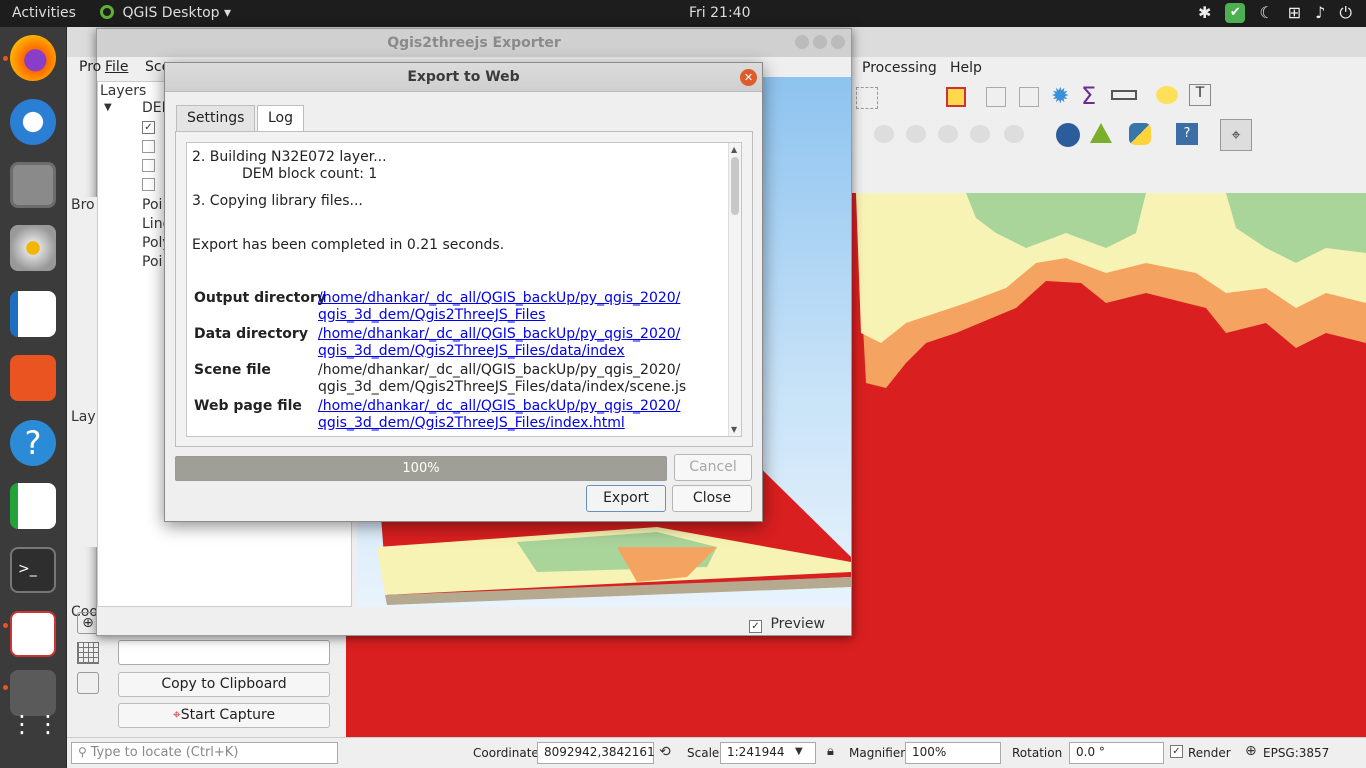 This screenshot has height=768, width=1366. I want to click on settings-gear-icon: ✹, so click(1060, 96).